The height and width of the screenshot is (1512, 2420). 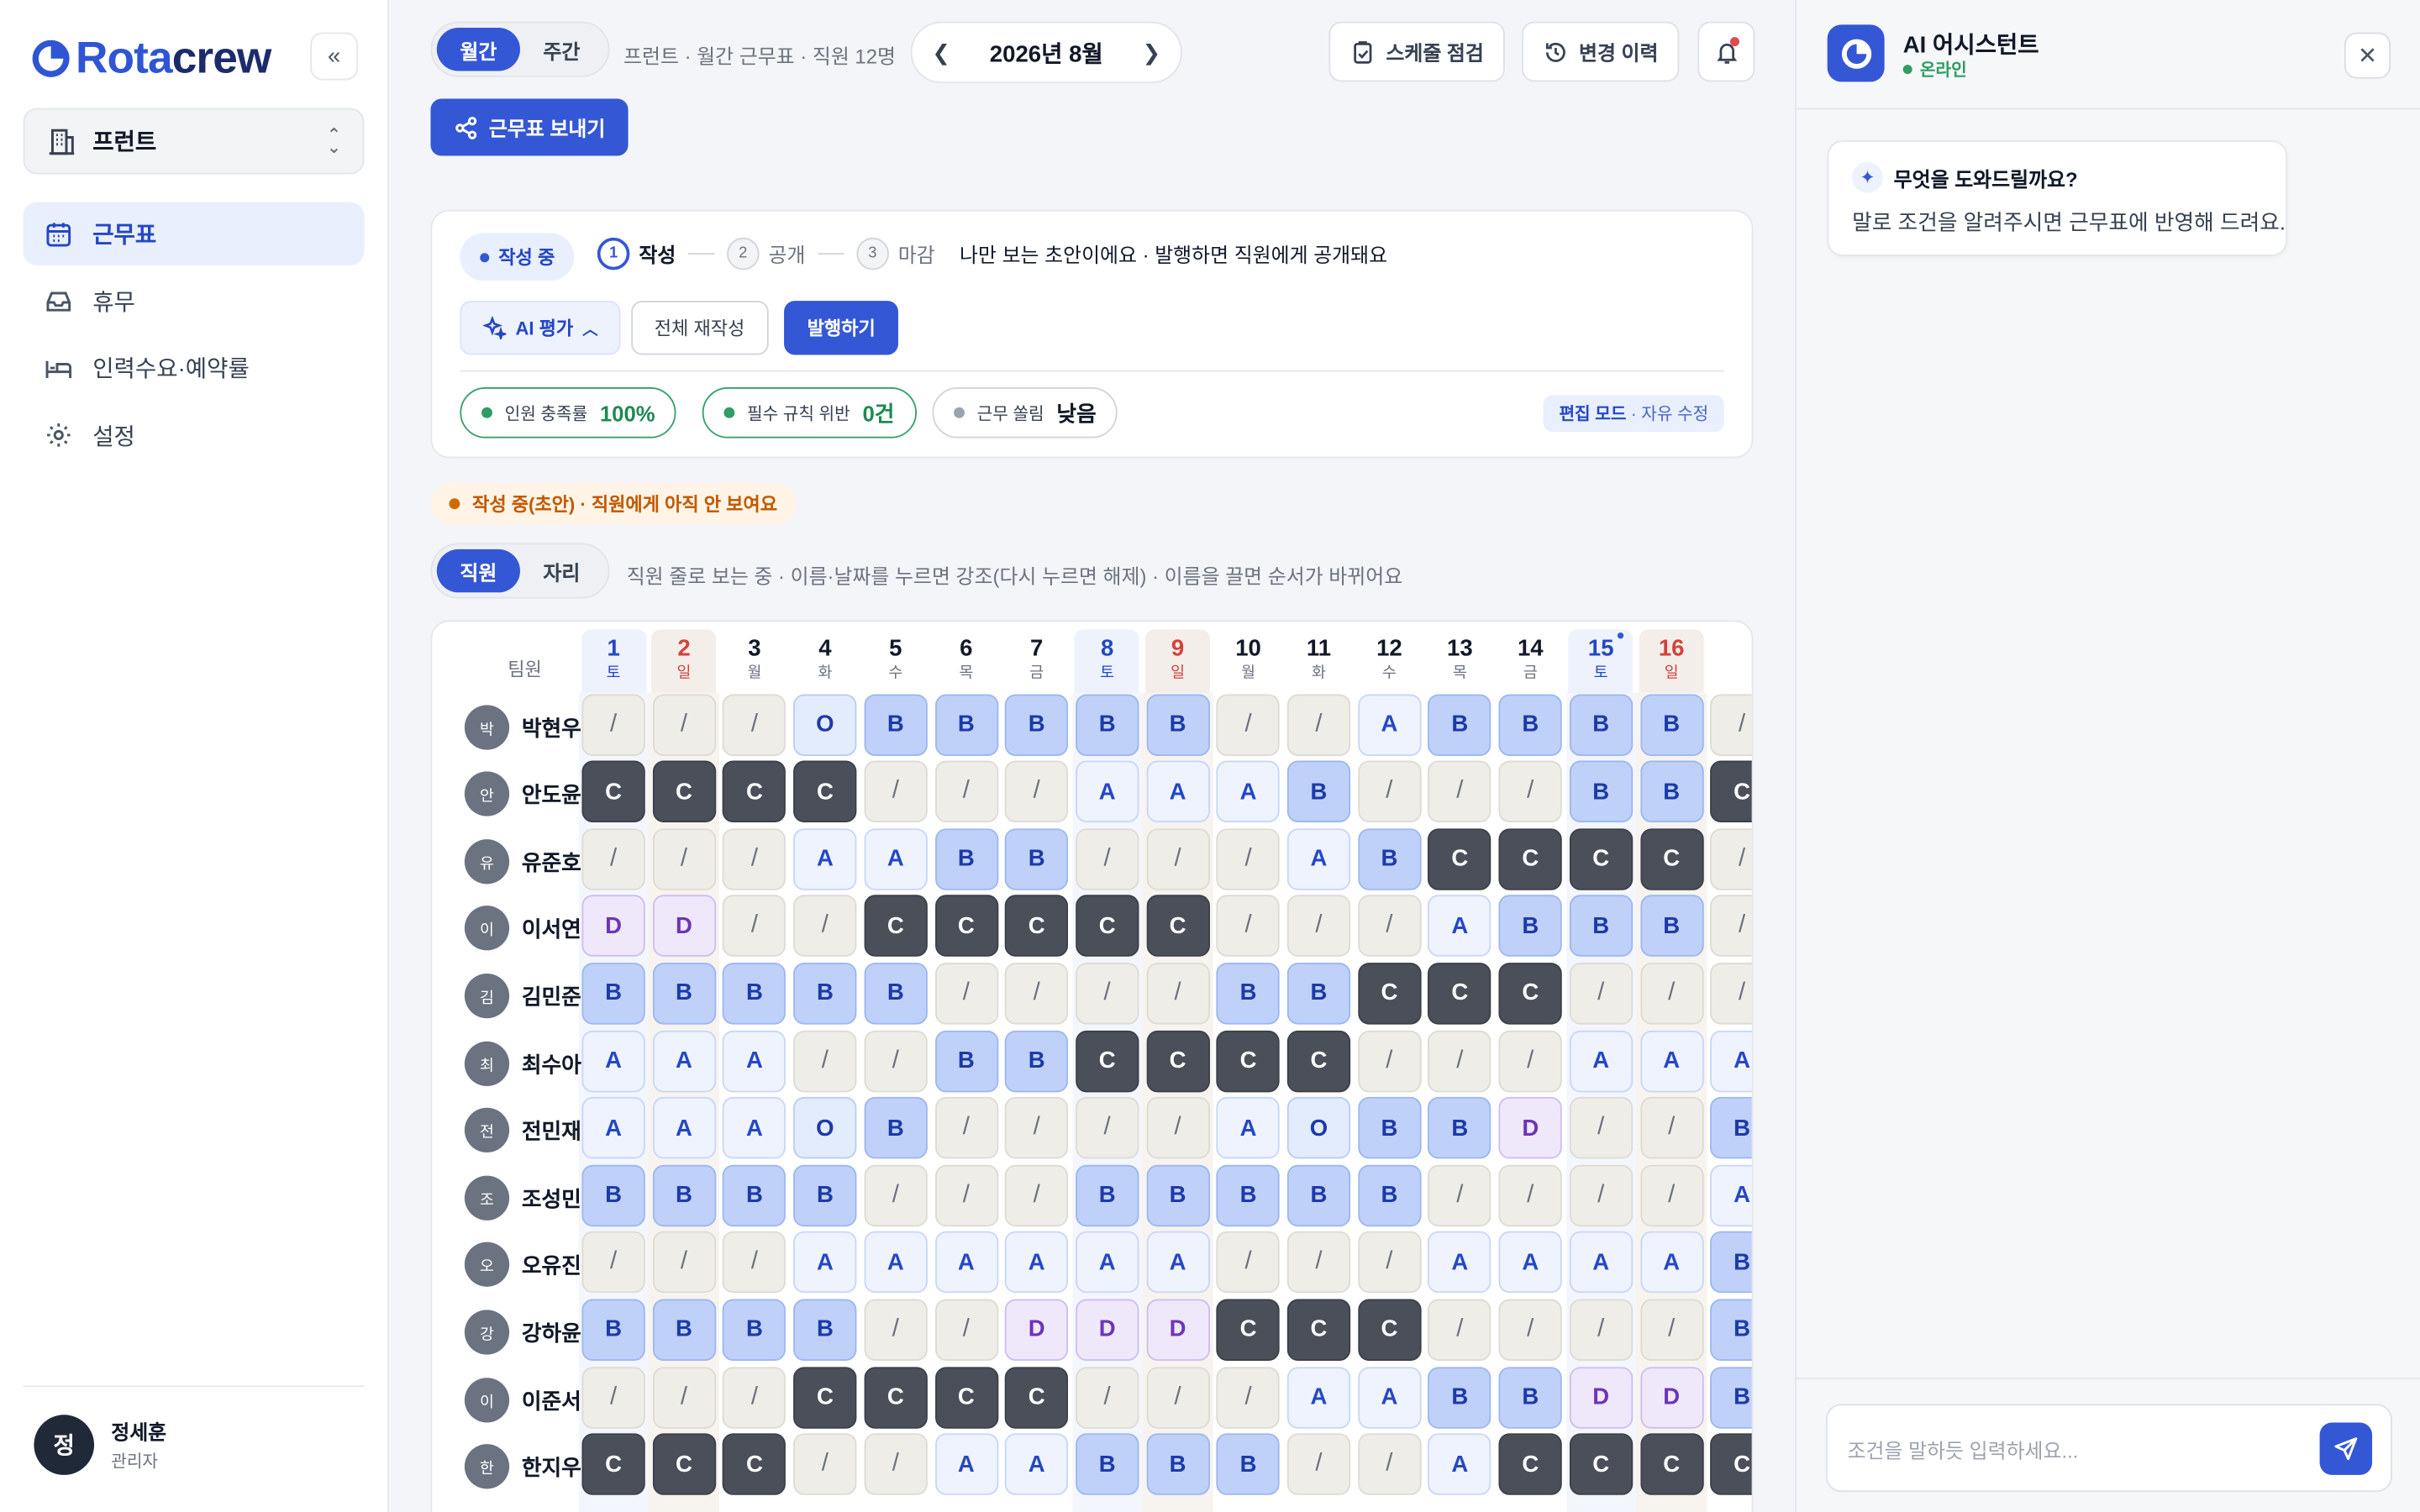 I want to click on staff-name: 안도윤, so click(x=552, y=795).